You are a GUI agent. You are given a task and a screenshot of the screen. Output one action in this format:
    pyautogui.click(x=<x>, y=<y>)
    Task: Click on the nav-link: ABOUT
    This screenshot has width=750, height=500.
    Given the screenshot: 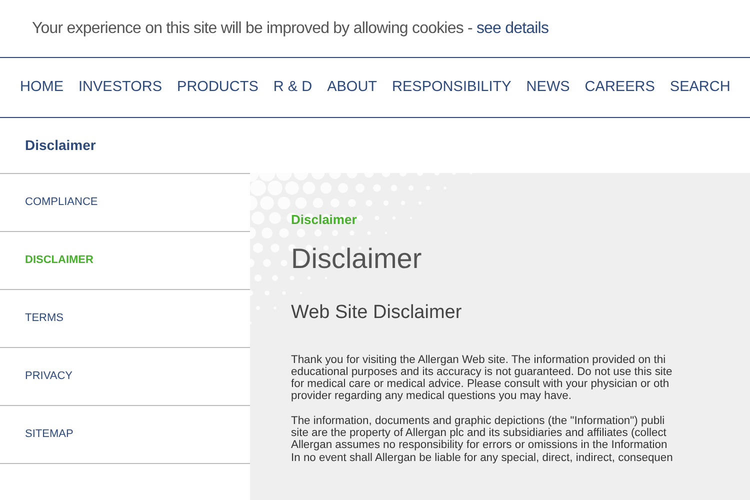 What is the action you would take?
    pyautogui.click(x=352, y=87)
    